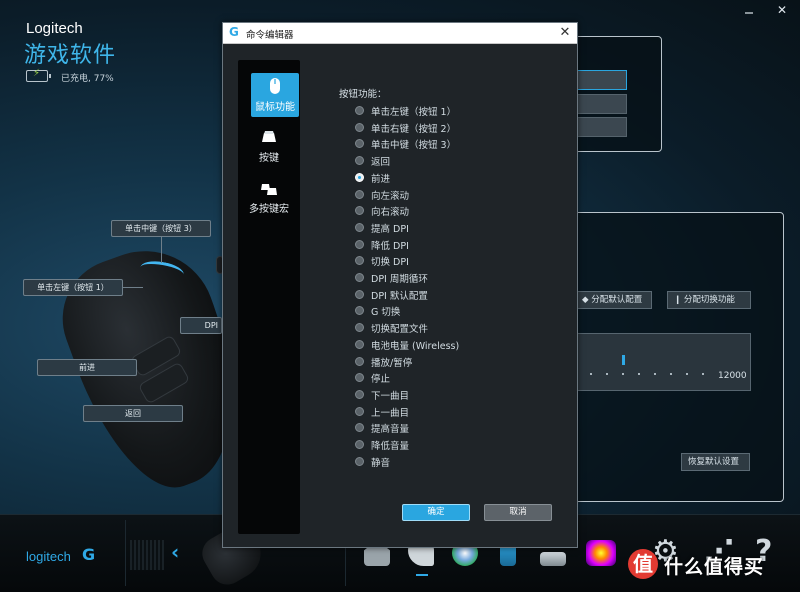 The image size is (800, 592). What do you see at coordinates (73, 287) in the screenshot?
I see `callout-left-click: 单击左键（按钮 1）` at bounding box center [73, 287].